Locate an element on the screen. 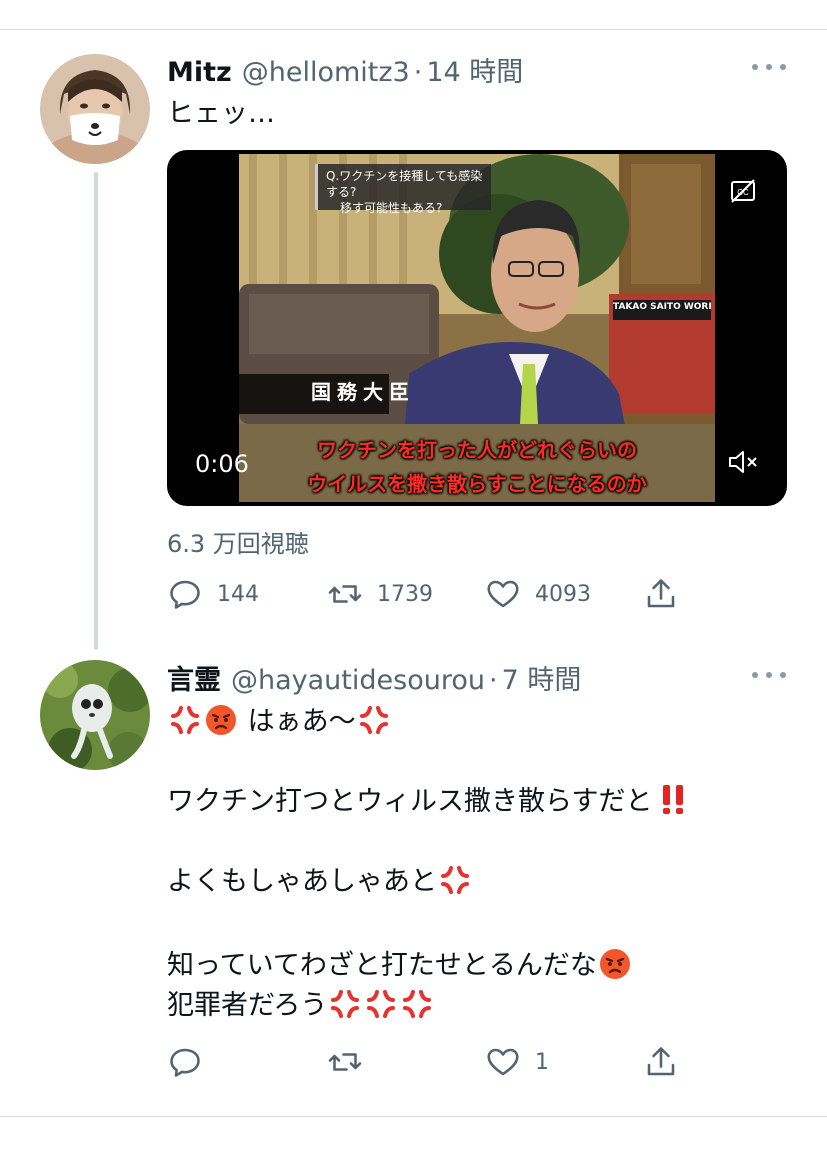 The width and height of the screenshot is (827, 1158). reply-button: 144 is located at coordinates (213, 594).